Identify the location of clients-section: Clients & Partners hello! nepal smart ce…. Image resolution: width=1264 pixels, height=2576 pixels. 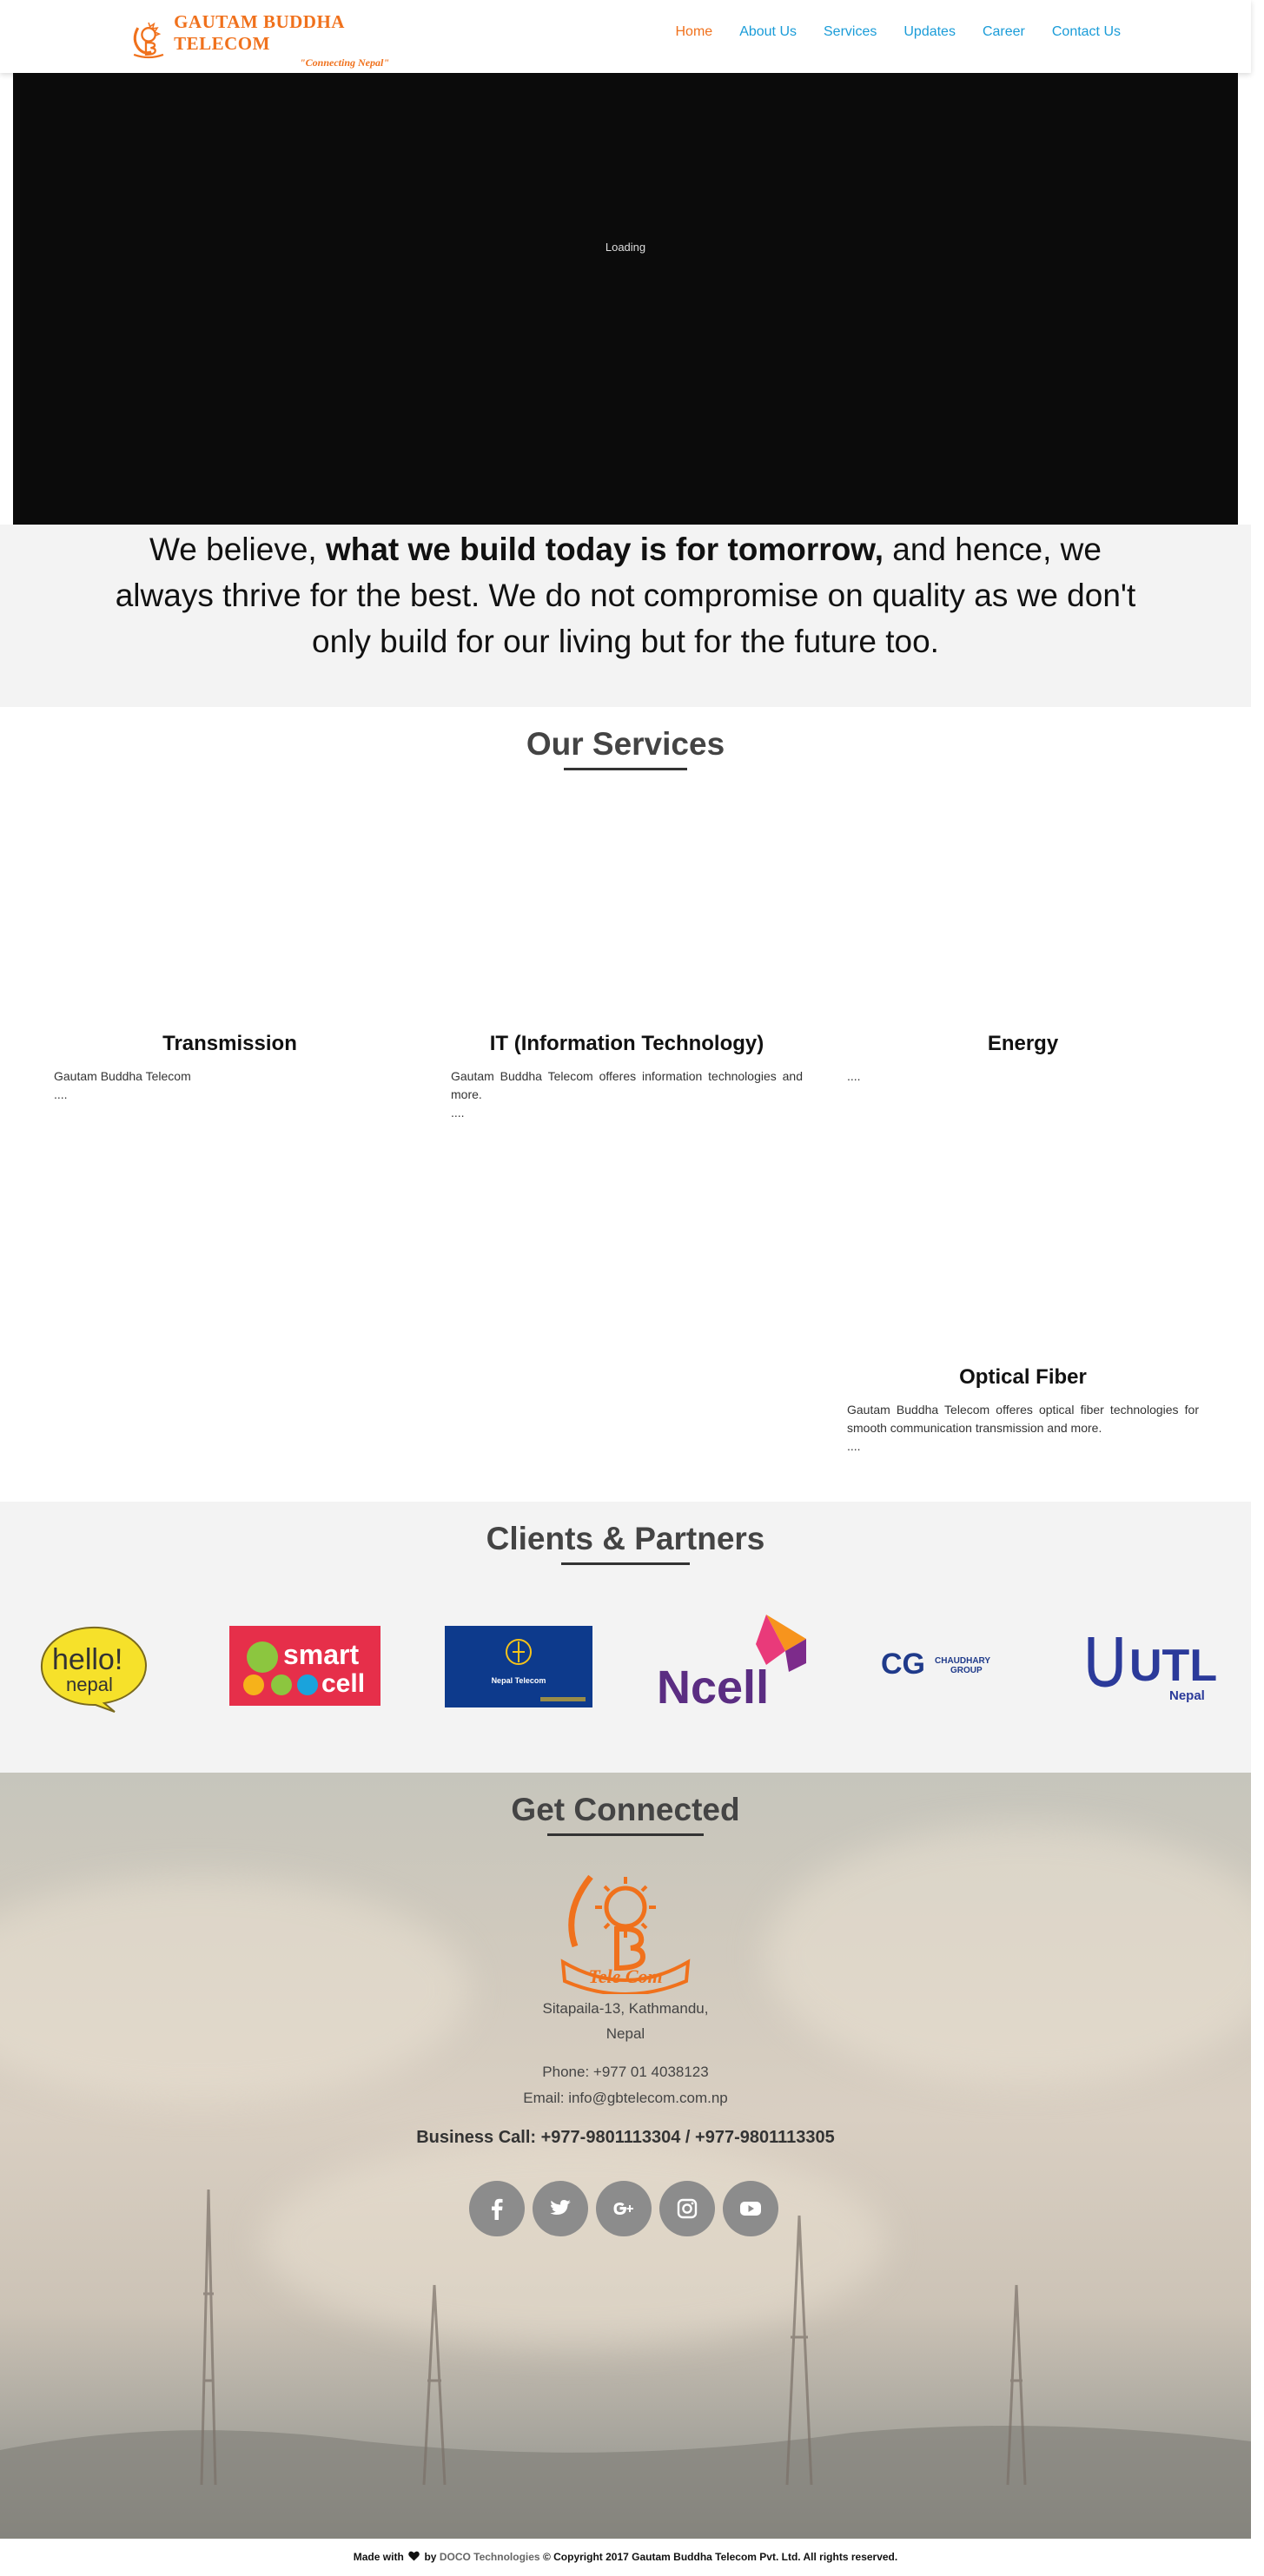
(625, 1638).